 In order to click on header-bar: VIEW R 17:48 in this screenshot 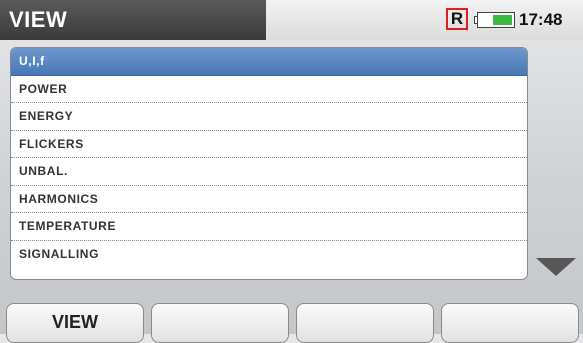, I will do `click(291, 20)`.